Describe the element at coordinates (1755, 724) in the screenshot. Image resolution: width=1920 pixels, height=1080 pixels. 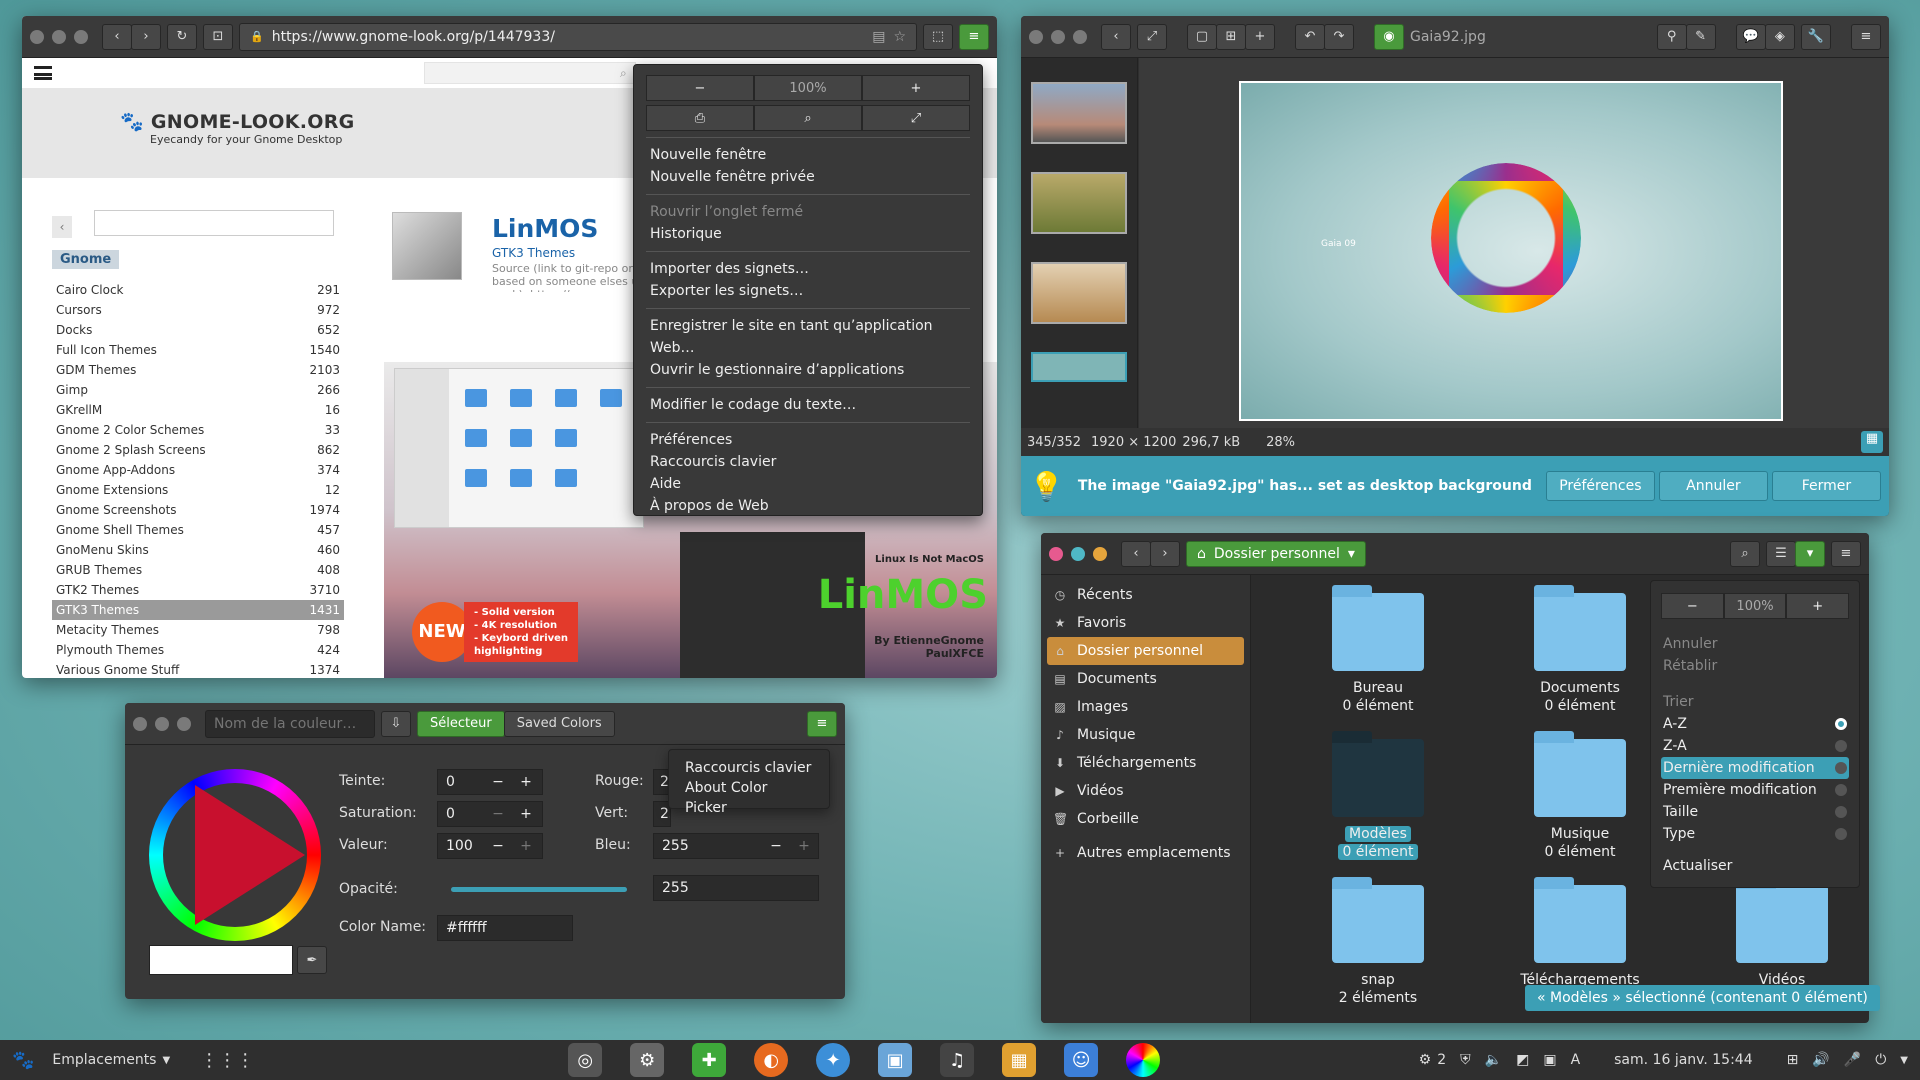
I see `sort-option: A-Z` at that location.